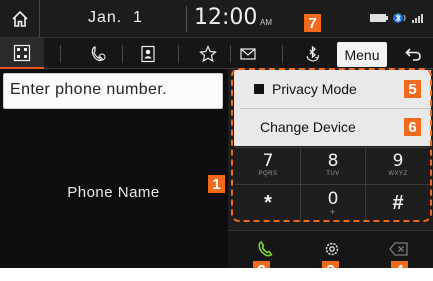  I want to click on phone-number-input: Enter phone number., so click(113, 91).